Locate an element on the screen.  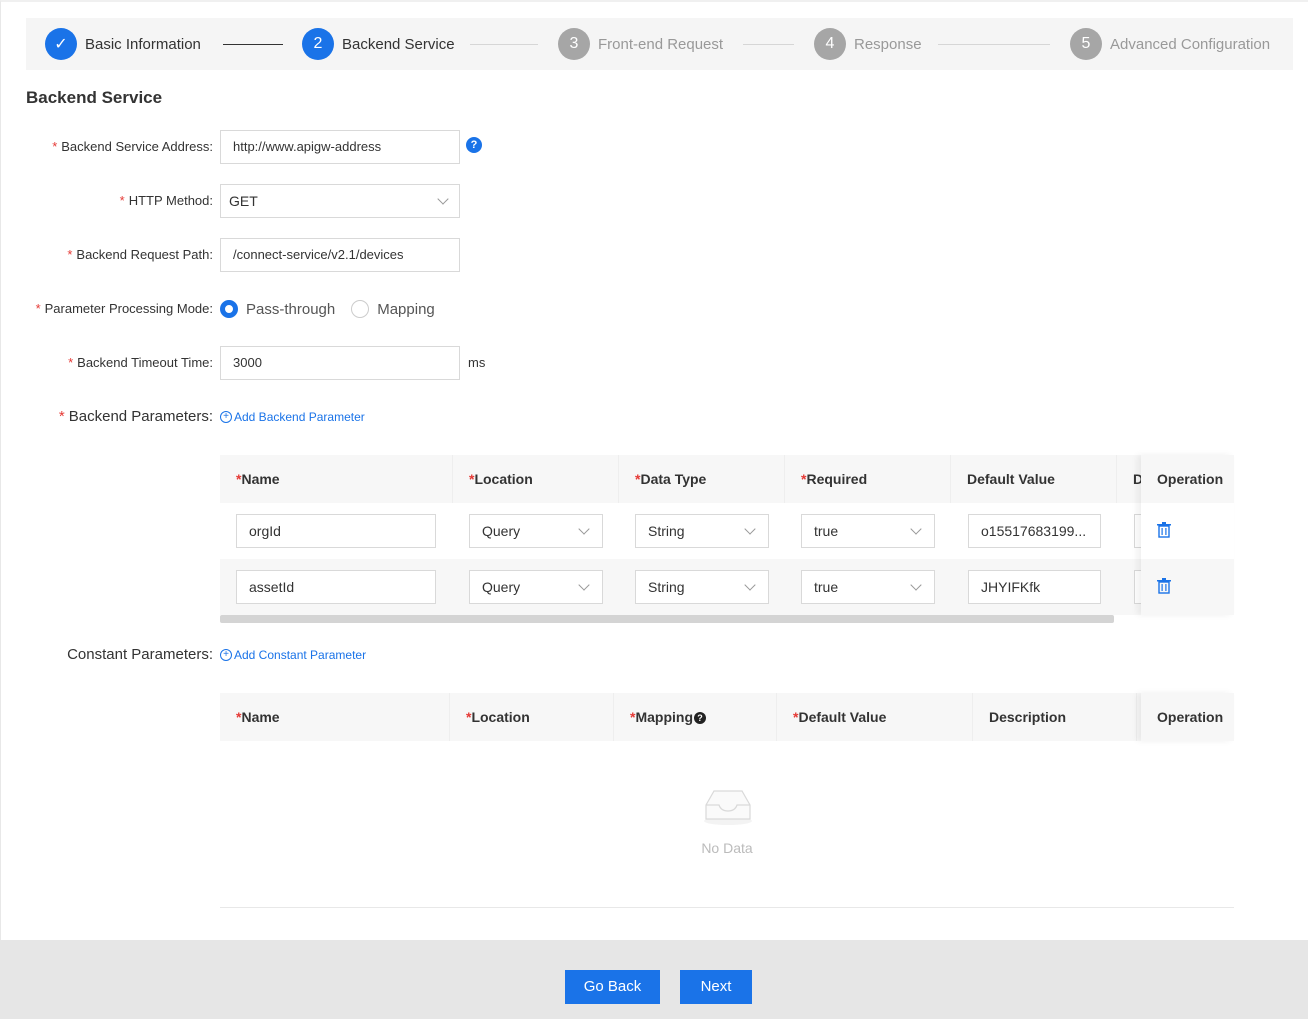
step-front-end-request: 3 Front-end Request is located at coordinates (640, 44).